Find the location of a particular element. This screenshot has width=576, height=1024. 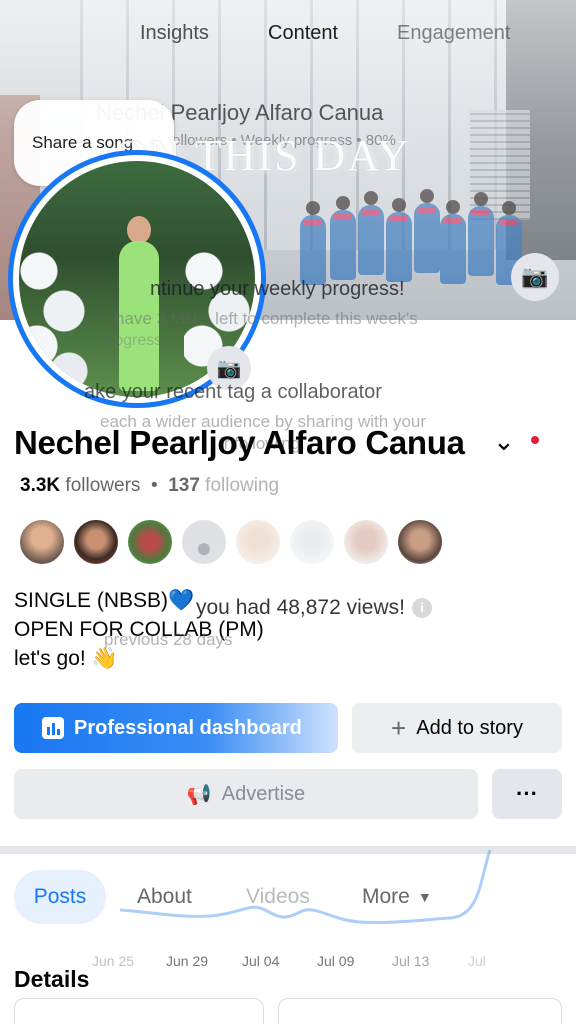

notification-dot is located at coordinates (535, 440).